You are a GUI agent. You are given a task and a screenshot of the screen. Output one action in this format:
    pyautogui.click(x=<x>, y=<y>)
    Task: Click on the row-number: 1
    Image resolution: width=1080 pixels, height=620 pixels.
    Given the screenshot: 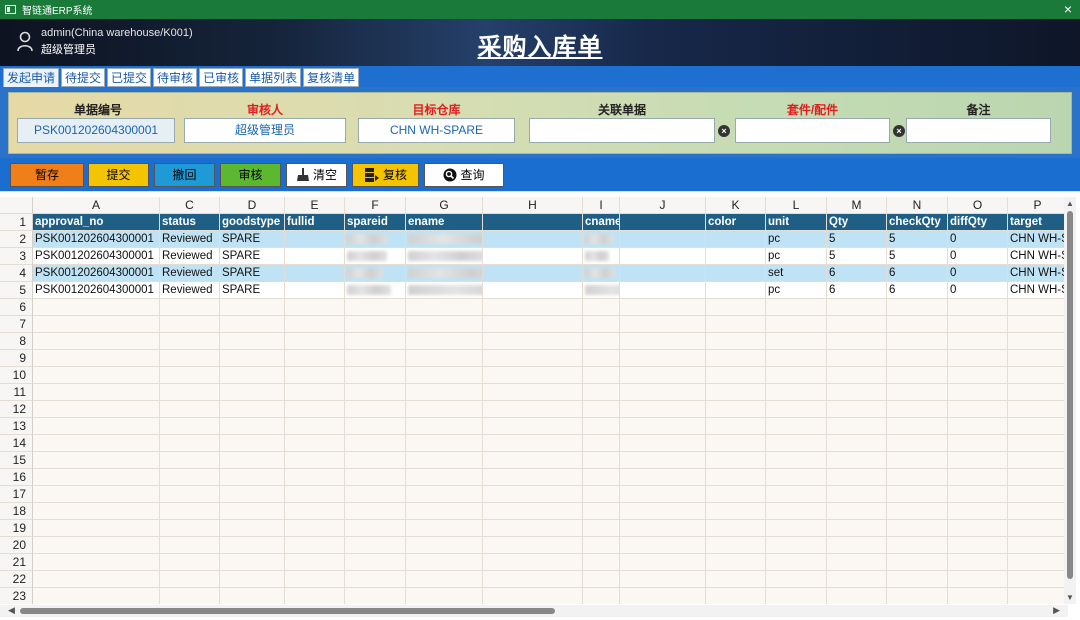 What is the action you would take?
    pyautogui.click(x=16, y=222)
    